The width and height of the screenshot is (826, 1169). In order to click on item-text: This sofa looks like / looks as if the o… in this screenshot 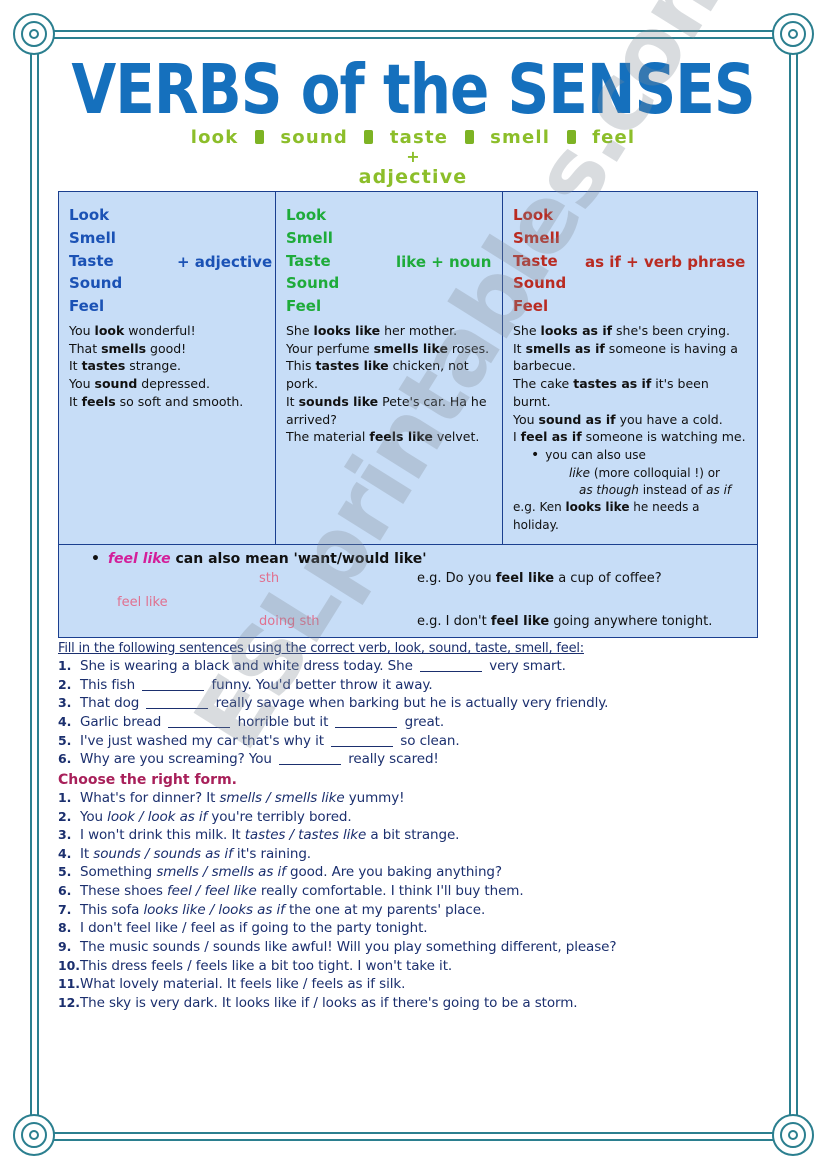, I will do `click(283, 909)`.